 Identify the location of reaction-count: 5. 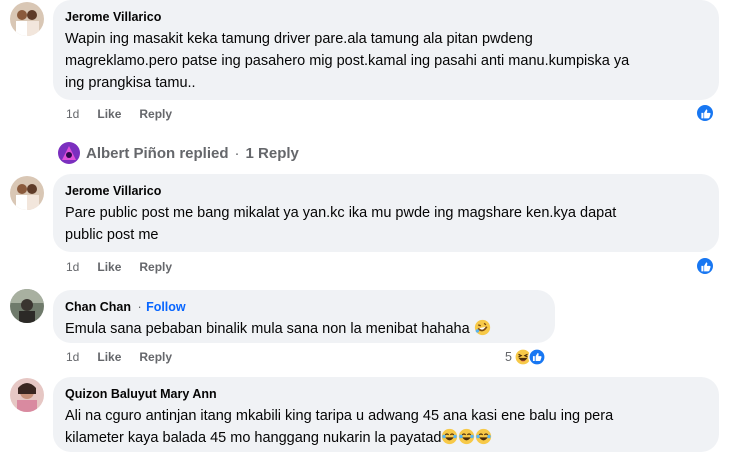
(508, 357).